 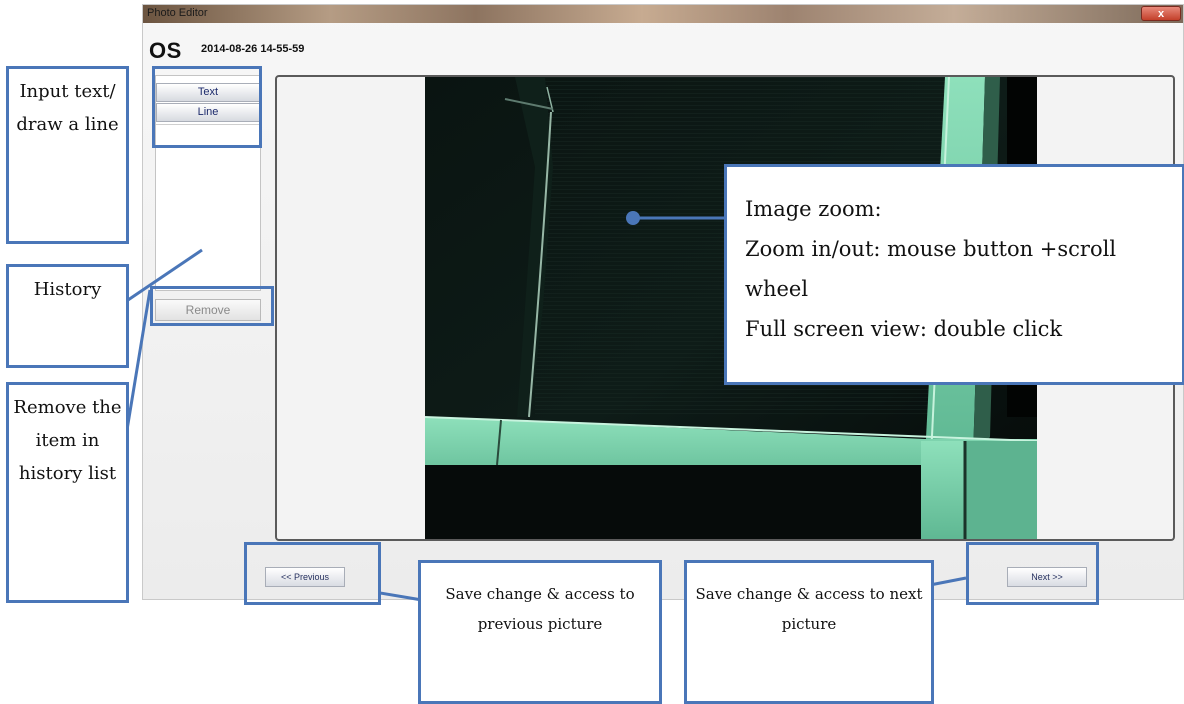 What do you see at coordinates (931, 269) in the screenshot?
I see `zoom-in-out-text: Zoom in/out: mouse button +scroll wheel` at bounding box center [931, 269].